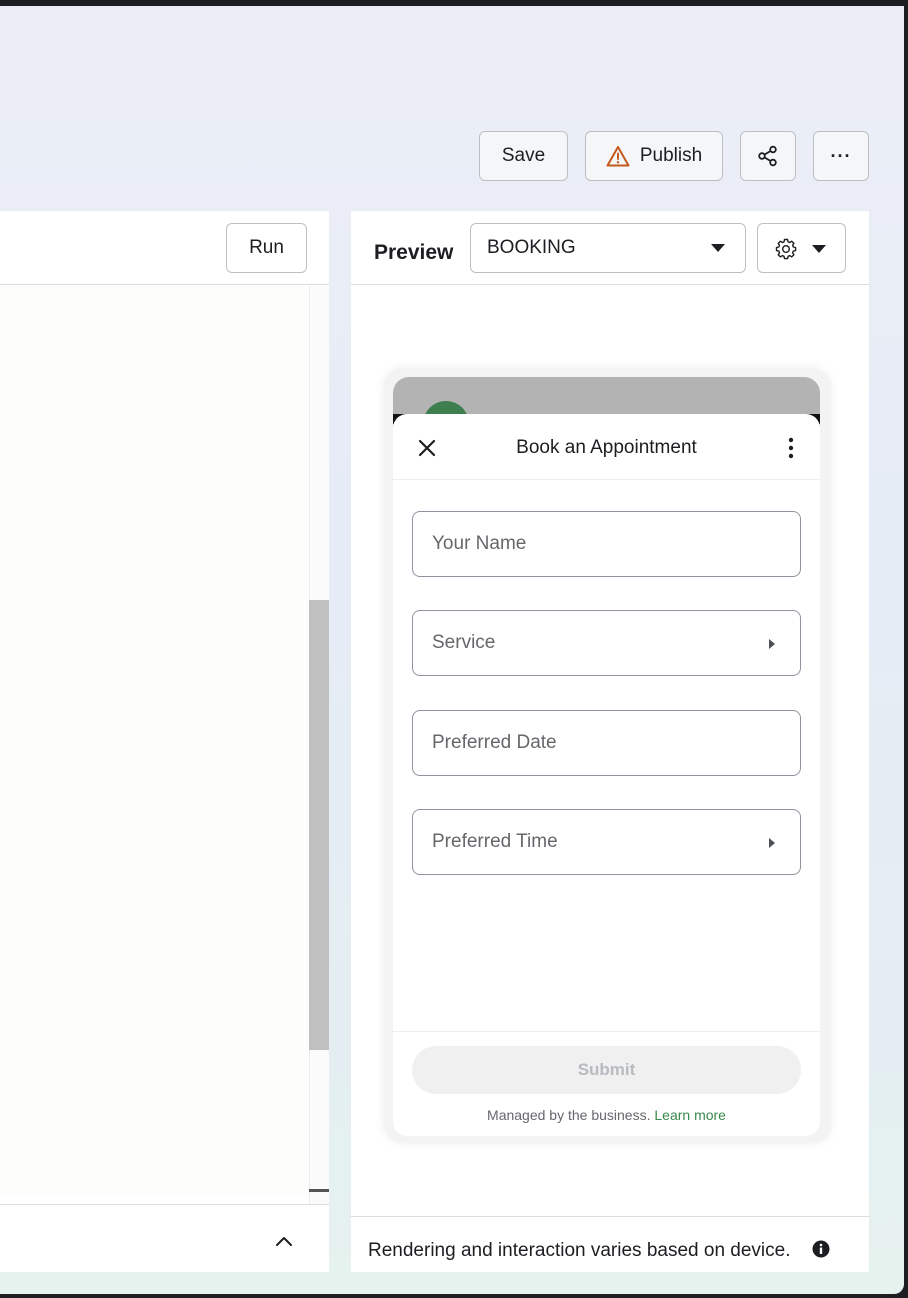 This screenshot has width=908, height=1298. What do you see at coordinates (319, 825) in the screenshot?
I see `editor-scrollbar-thumb` at bounding box center [319, 825].